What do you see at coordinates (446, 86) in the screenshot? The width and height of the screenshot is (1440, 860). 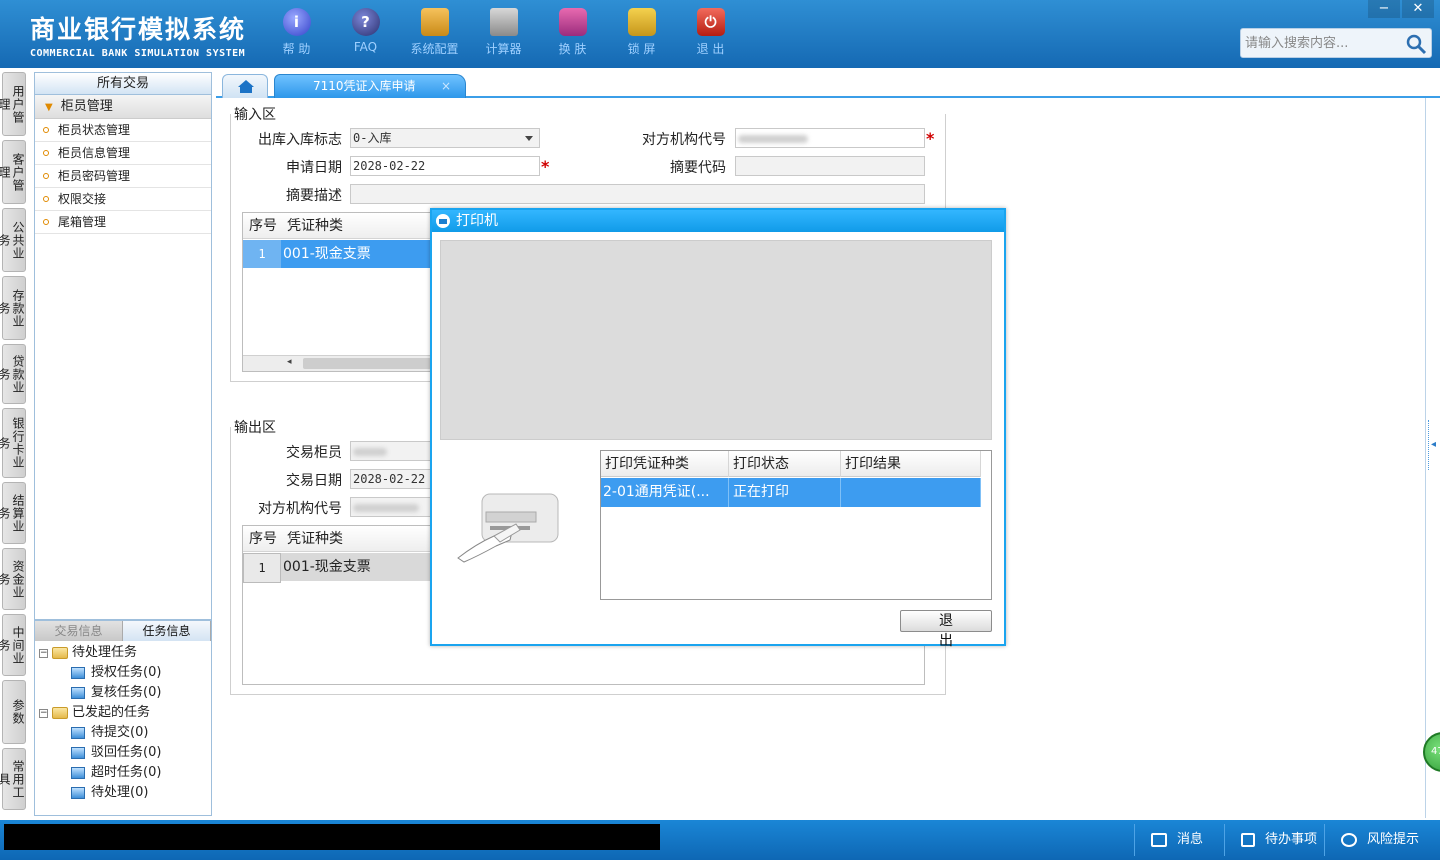 I see `close-tab-icon: ×` at bounding box center [446, 86].